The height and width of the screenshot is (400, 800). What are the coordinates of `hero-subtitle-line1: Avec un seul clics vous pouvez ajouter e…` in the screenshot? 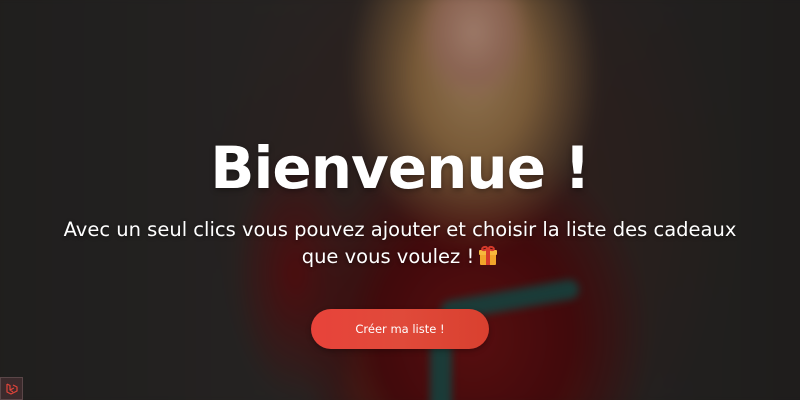 It's located at (400, 229).